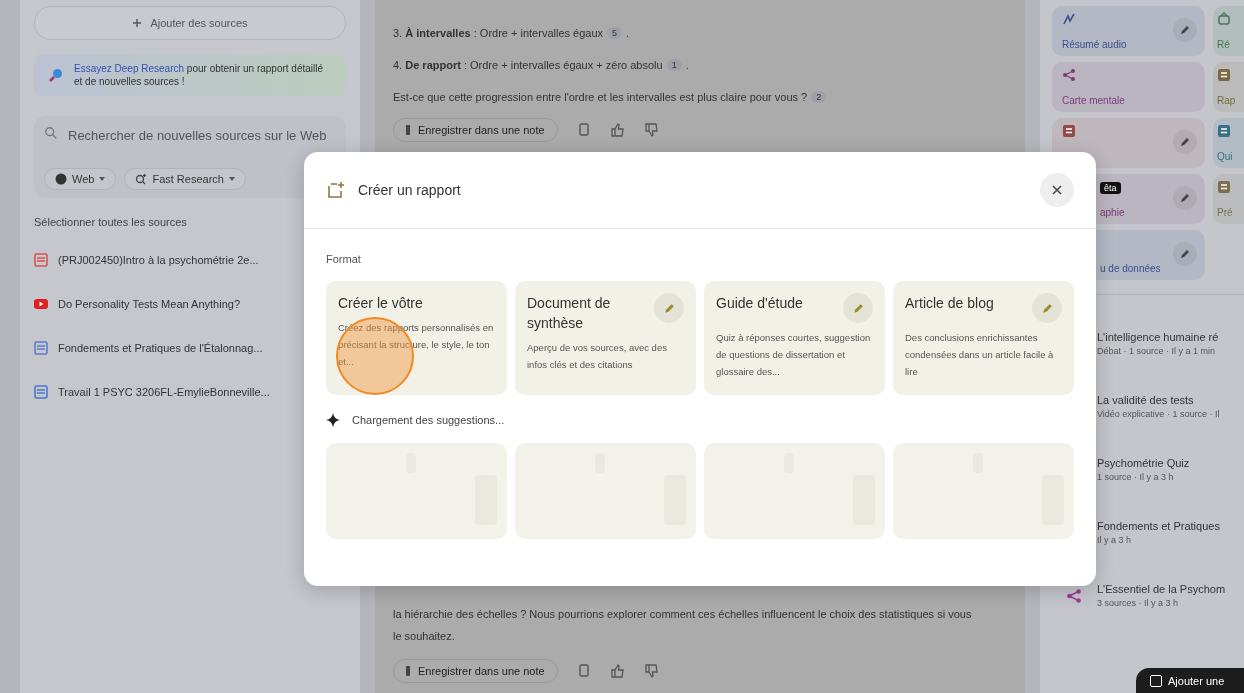 The width and height of the screenshot is (1244, 693). What do you see at coordinates (683, 625) in the screenshot?
I see `chat-paragraph: la hiérarchie des échelles ? Nous pourrions explorer comment ces échelles influencent le choix des statistiques si vous le souhaitez.` at bounding box center [683, 625].